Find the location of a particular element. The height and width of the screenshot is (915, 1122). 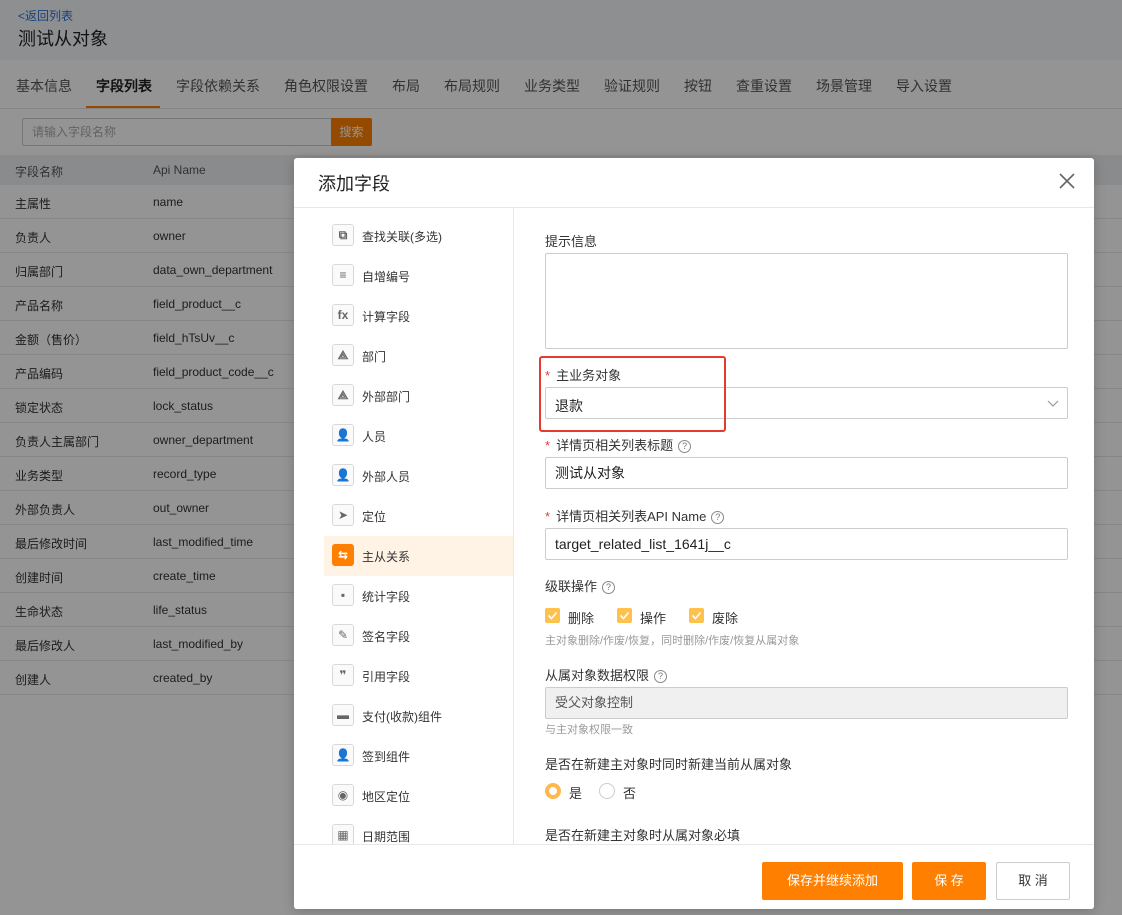

cascade-delete-checkbox is located at coordinates (552, 615).